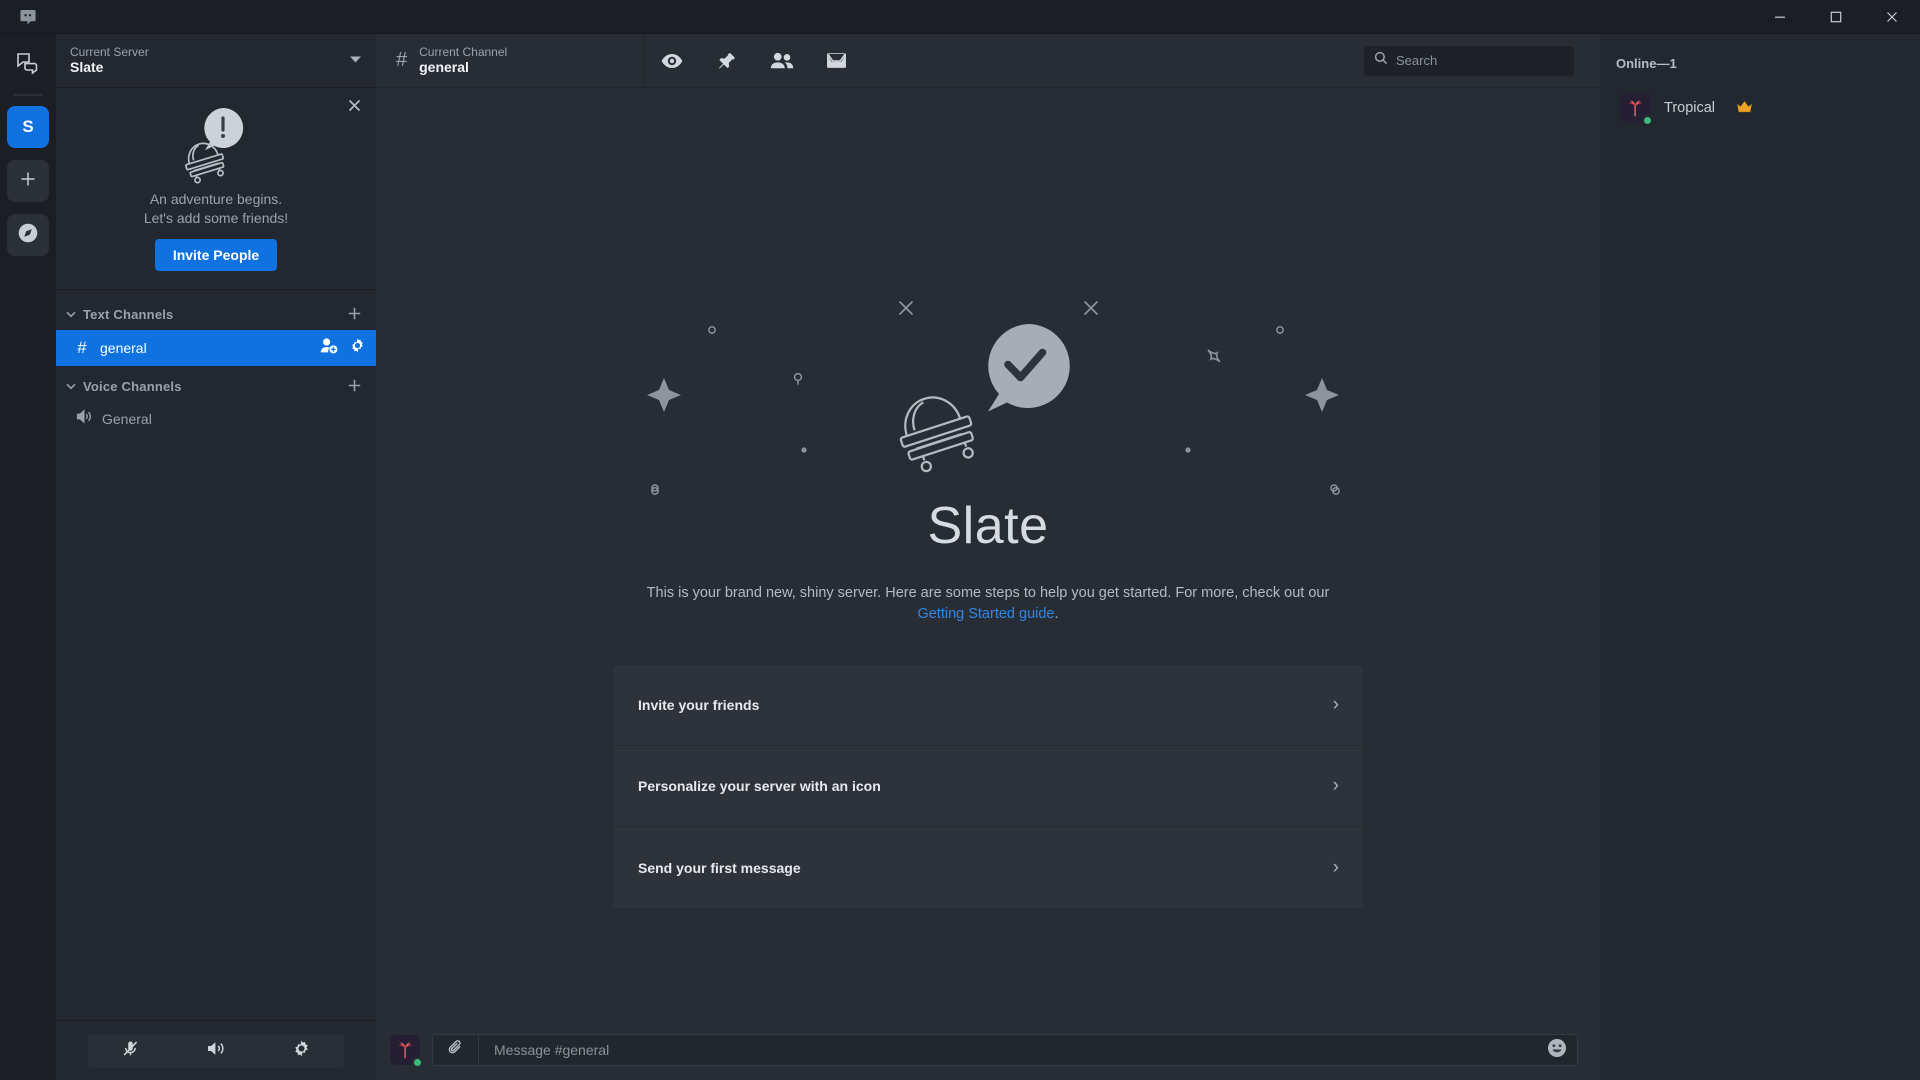 Image resolution: width=1920 pixels, height=1080 pixels. Describe the element at coordinates (216, 61) in the screenshot. I see `server-header: Current Server Slate` at that location.